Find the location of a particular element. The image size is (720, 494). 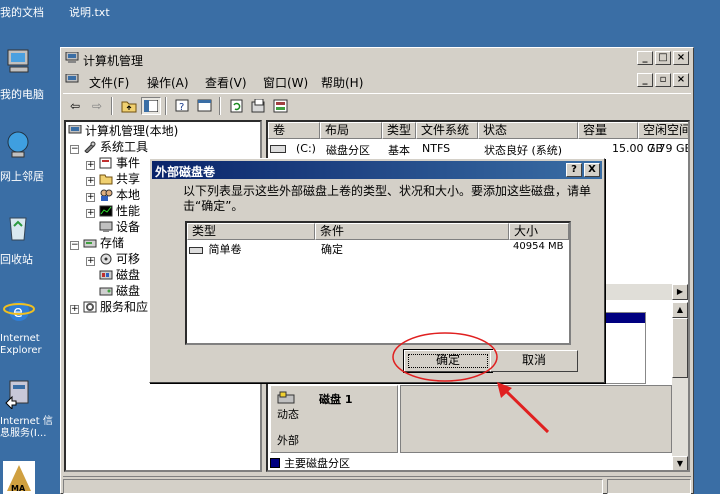

disk-location: 外部 is located at coordinates (288, 440).